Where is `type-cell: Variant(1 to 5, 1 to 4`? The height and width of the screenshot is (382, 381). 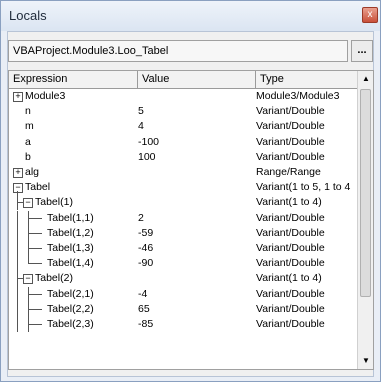 type-cell: Variant(1 to 5, 1 to 4 is located at coordinates (303, 187).